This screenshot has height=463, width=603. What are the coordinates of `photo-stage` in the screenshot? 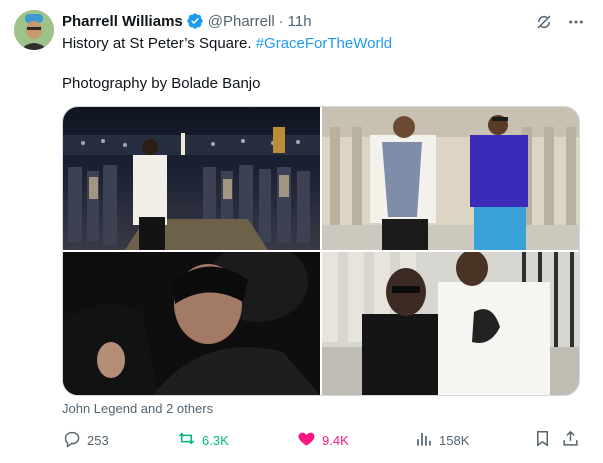 It's located at (191, 178).